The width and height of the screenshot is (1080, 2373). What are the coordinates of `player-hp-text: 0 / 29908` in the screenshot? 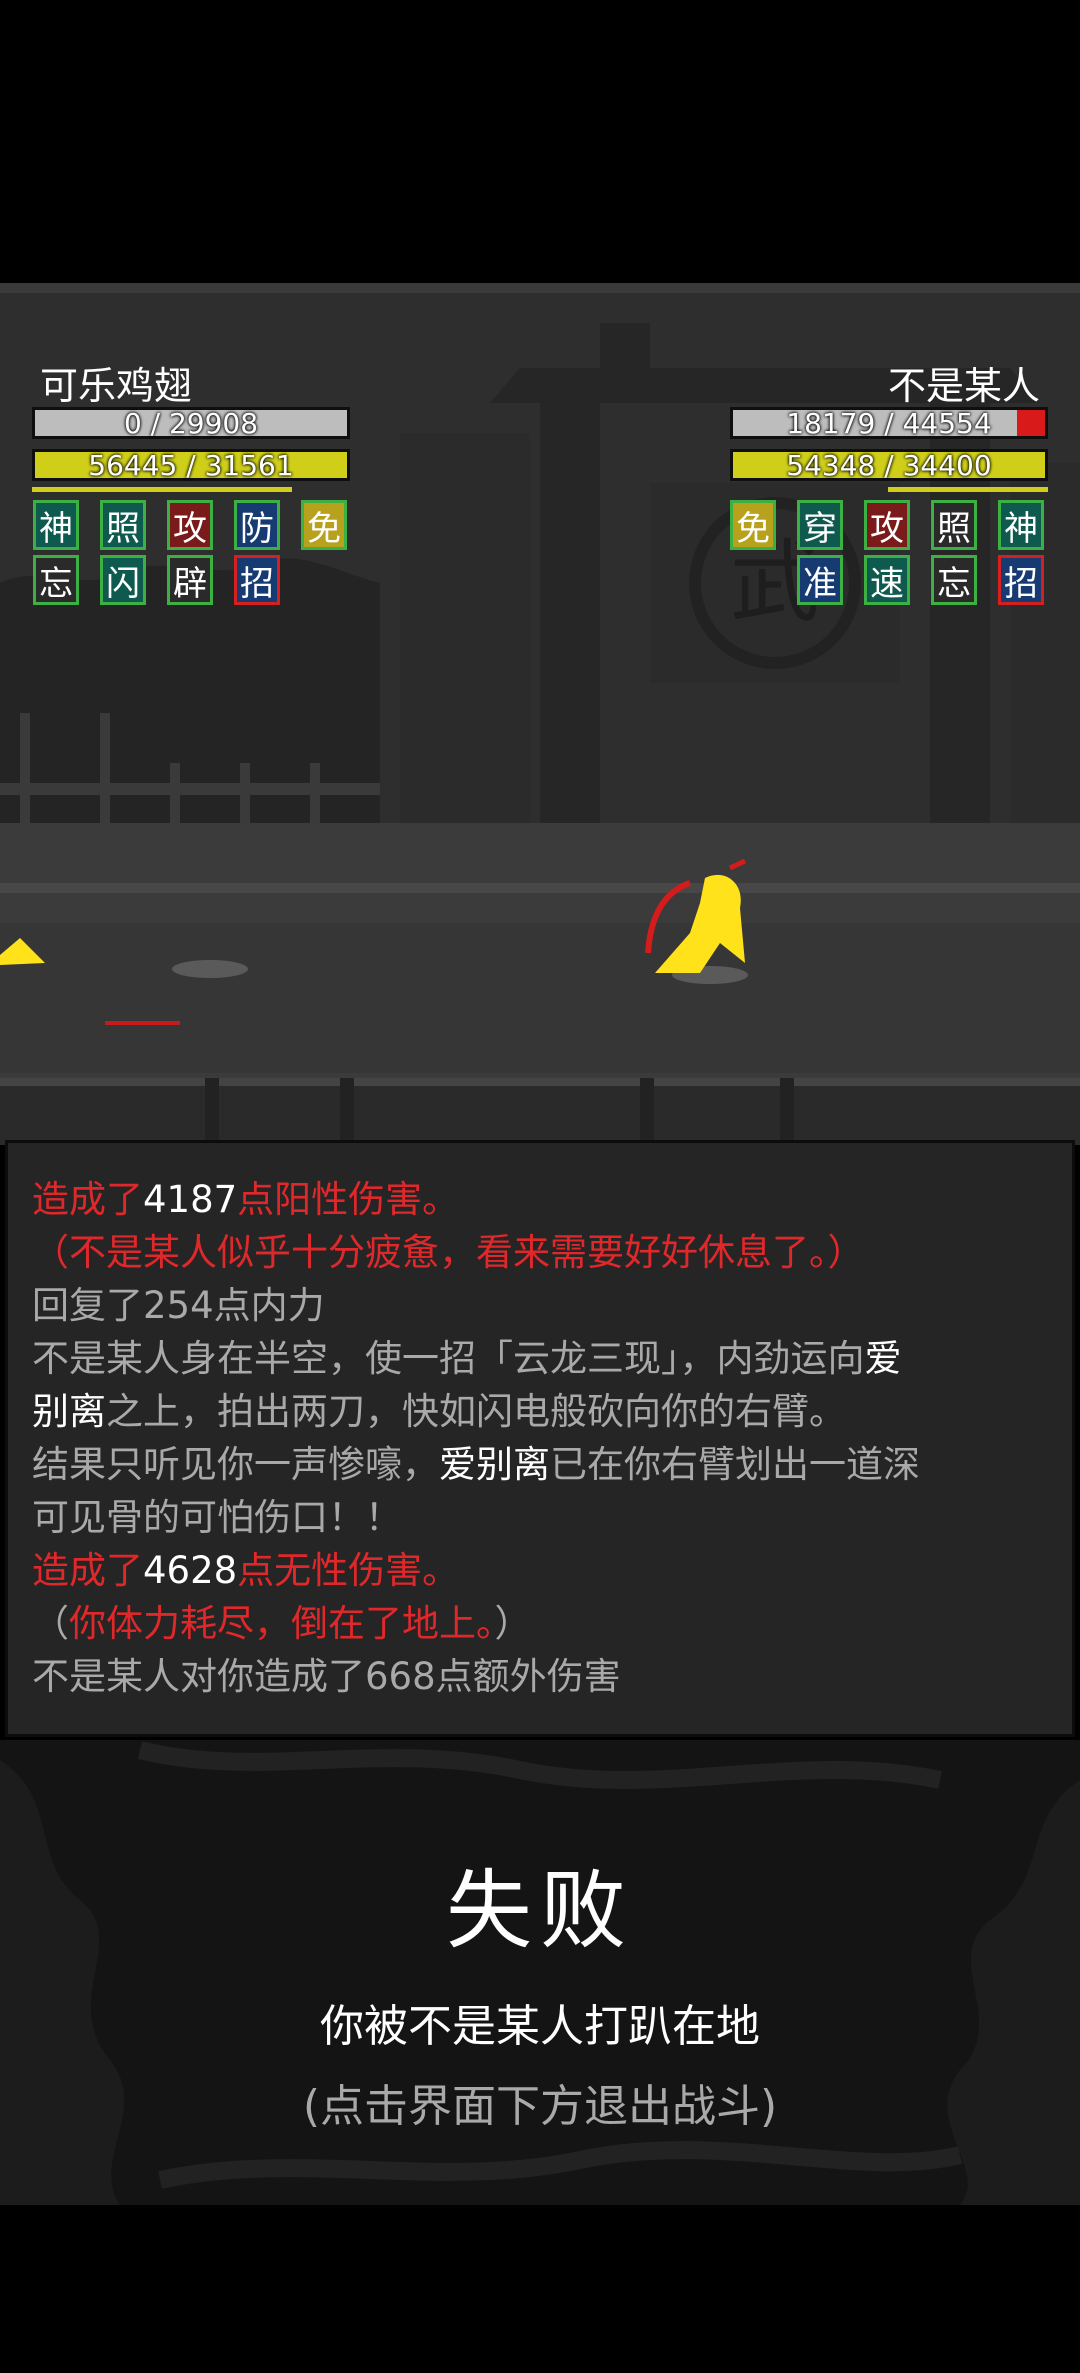 It's located at (191, 423).